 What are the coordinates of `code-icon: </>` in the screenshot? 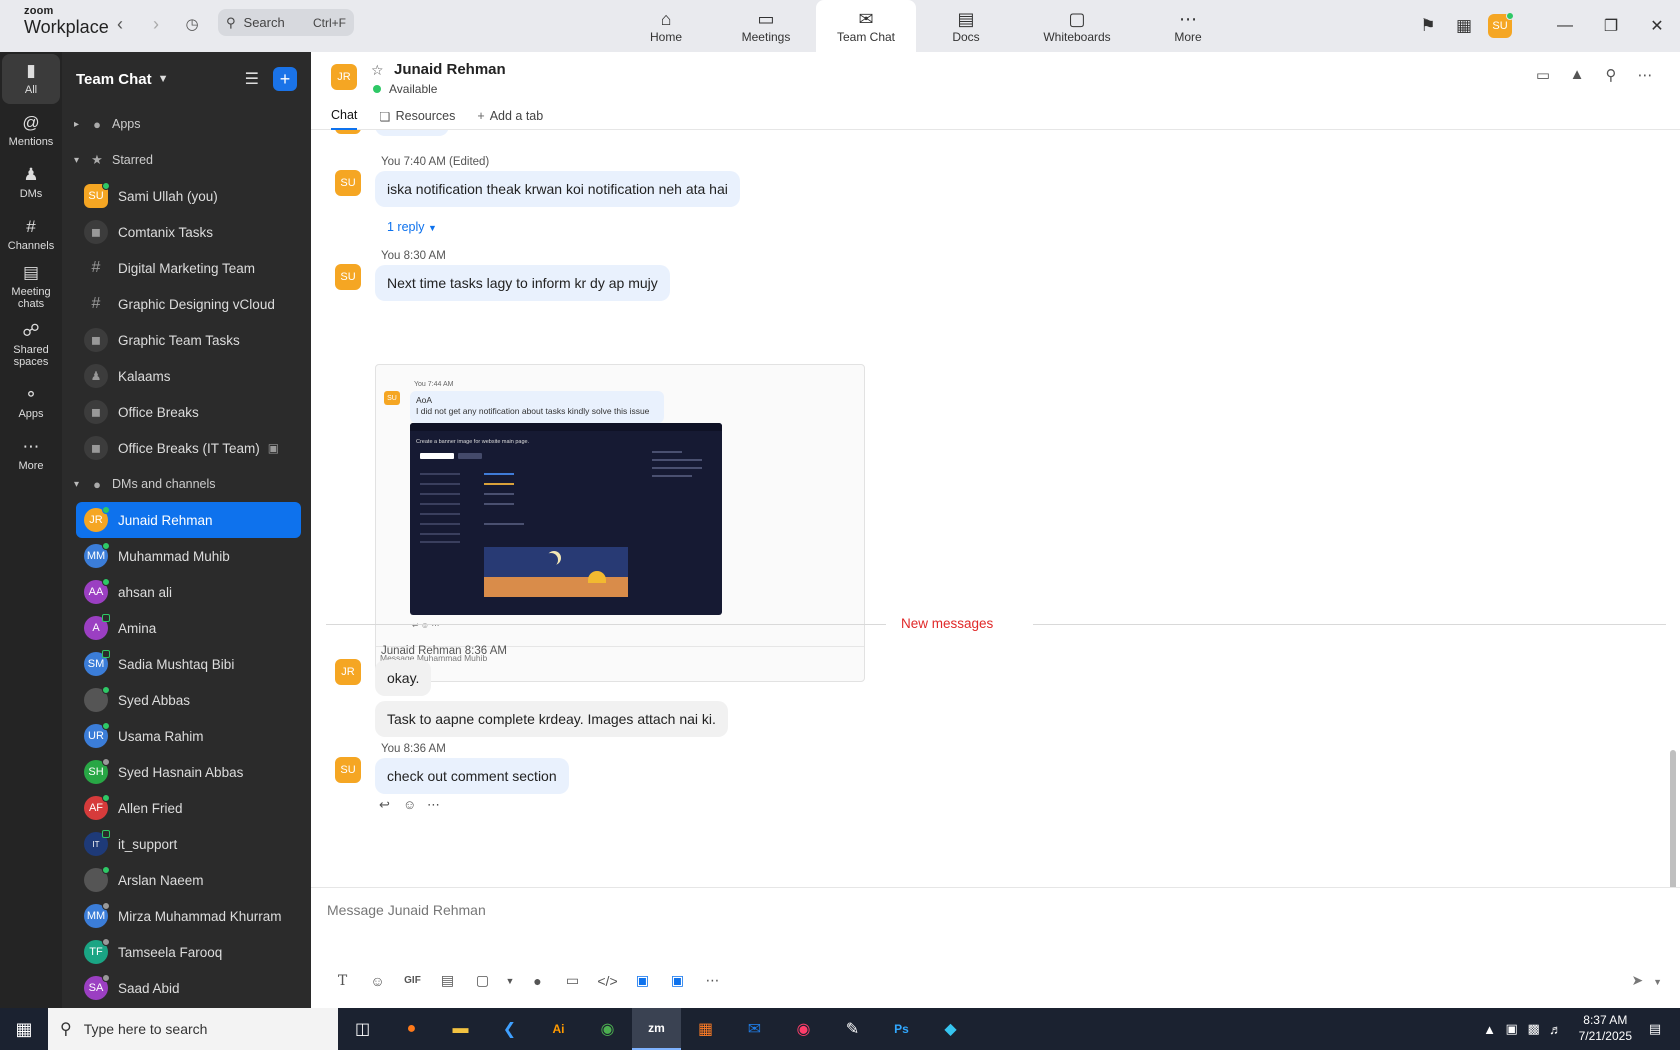 It's located at (607, 981).